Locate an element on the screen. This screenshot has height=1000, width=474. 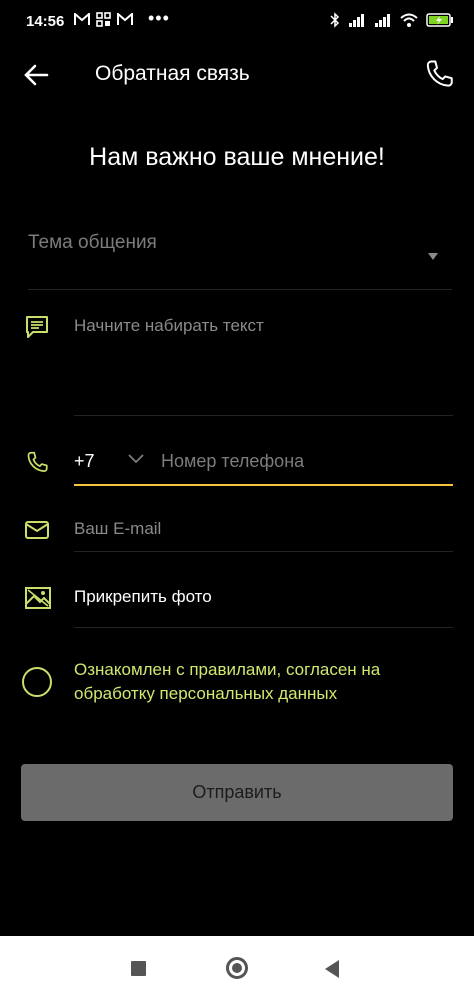
wifi-icon is located at coordinates (409, 20).